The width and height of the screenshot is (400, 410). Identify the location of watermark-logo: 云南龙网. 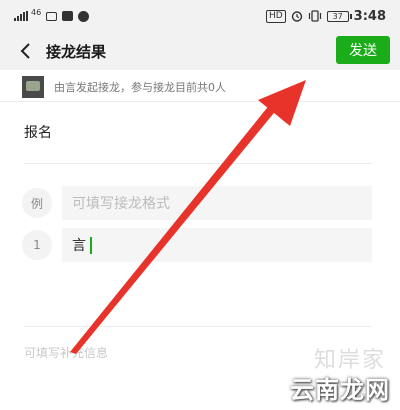
(340, 390).